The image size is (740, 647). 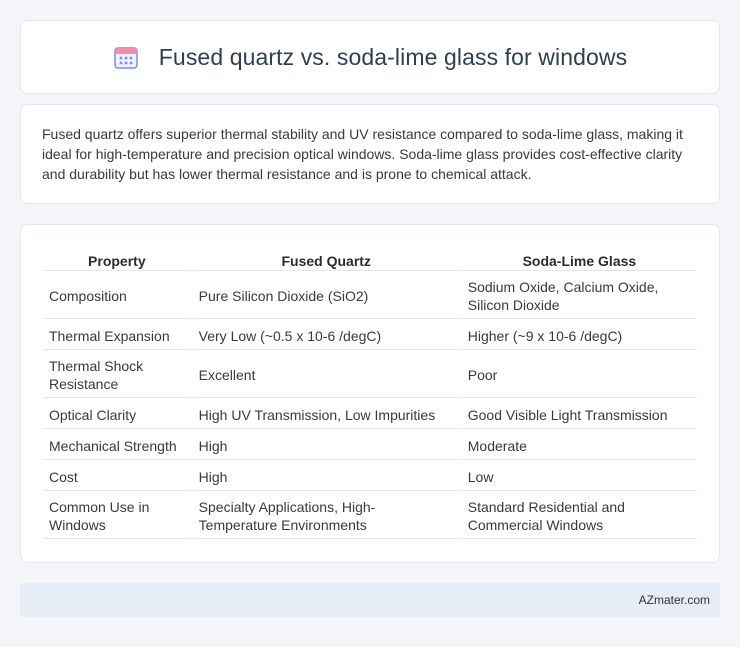 What do you see at coordinates (326, 296) in the screenshot?
I see `table-cell: Pure Silicon Dioxide (SiO2)` at bounding box center [326, 296].